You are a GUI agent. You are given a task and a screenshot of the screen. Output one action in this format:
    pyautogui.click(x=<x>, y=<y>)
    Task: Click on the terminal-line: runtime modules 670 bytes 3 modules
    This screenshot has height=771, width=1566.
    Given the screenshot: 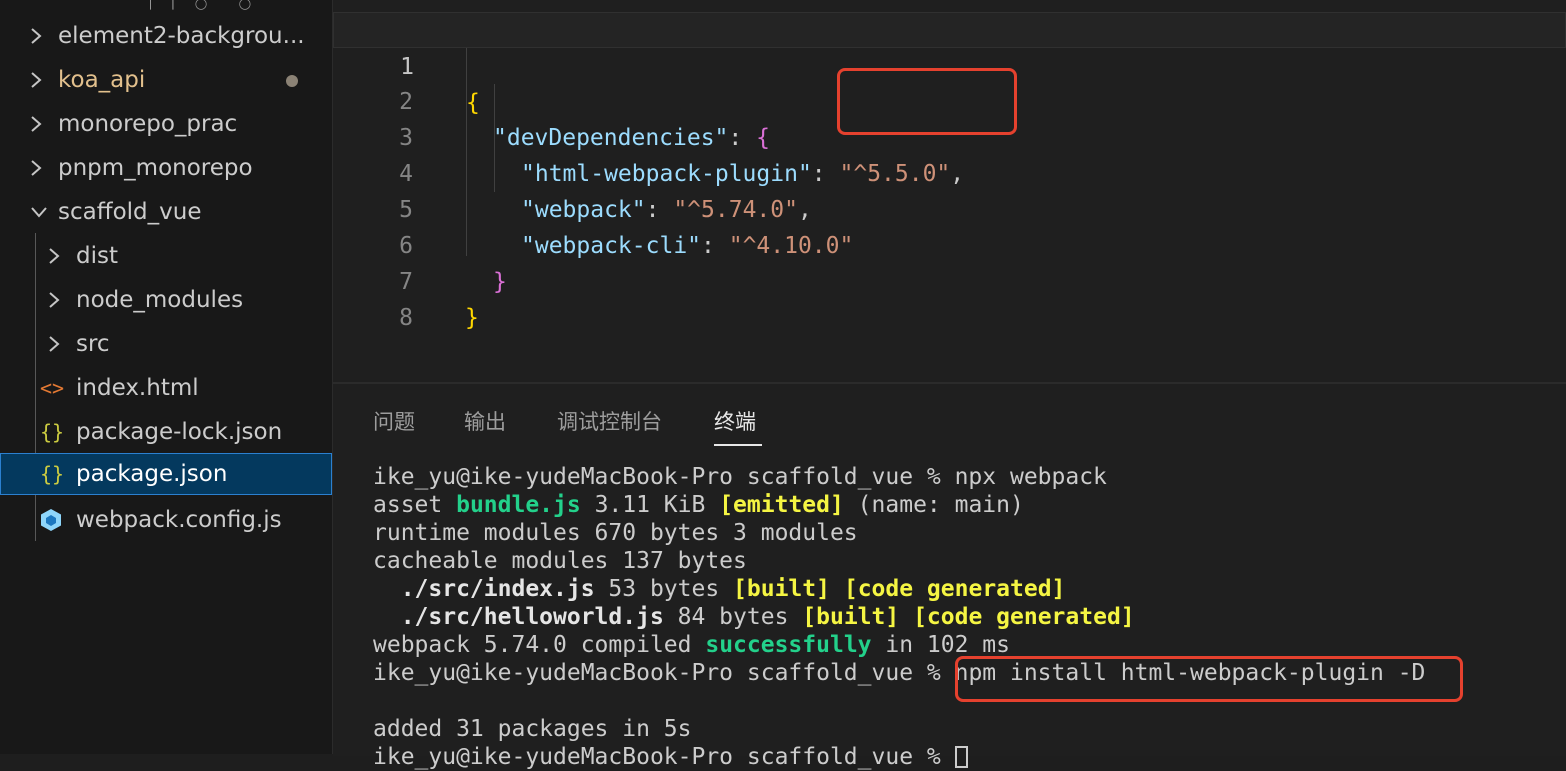 What is the action you would take?
    pyautogui.click(x=615, y=533)
    